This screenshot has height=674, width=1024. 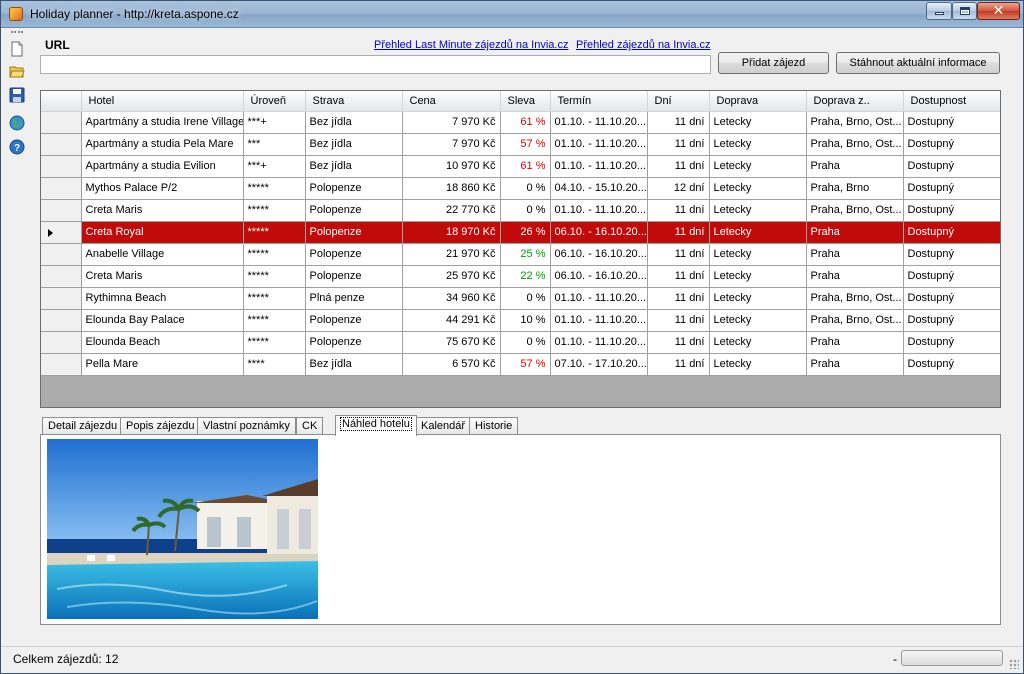 What do you see at coordinates (274, 144) in the screenshot?
I see `cell-level: ***` at bounding box center [274, 144].